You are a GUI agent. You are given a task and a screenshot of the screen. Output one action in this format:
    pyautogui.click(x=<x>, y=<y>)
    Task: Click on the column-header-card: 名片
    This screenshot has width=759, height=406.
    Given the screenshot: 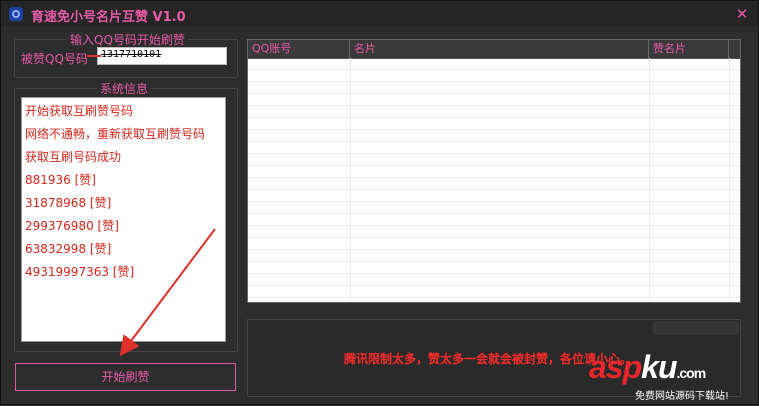 What is the action you would take?
    pyautogui.click(x=499, y=49)
    